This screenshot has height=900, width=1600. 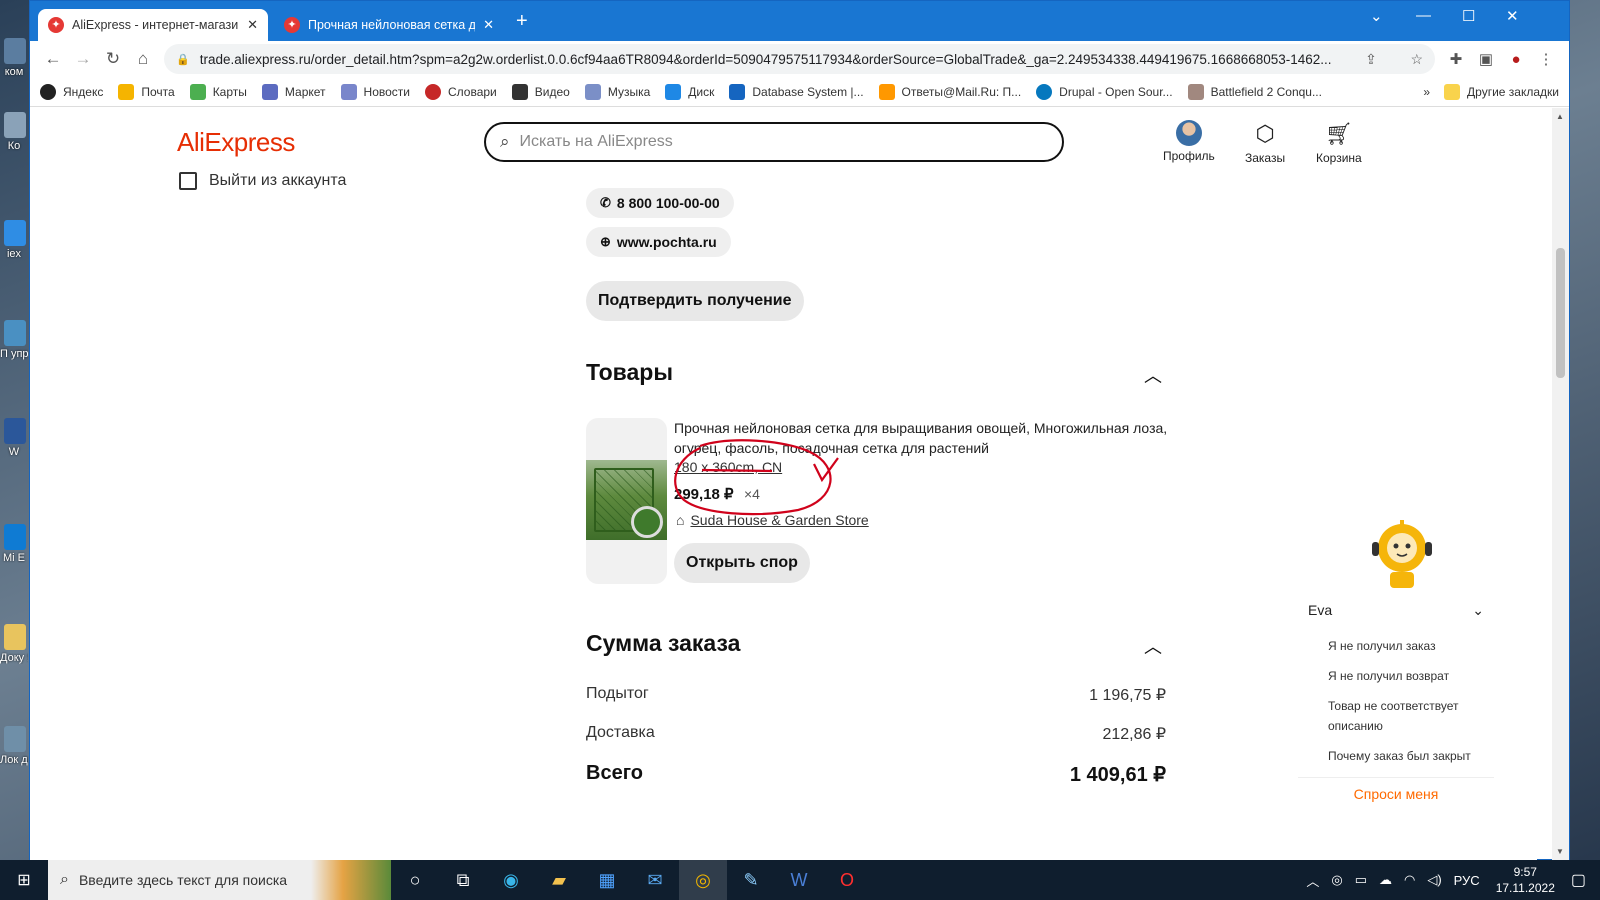 I want to click on bookmark-mail: Почта, so click(x=146, y=91).